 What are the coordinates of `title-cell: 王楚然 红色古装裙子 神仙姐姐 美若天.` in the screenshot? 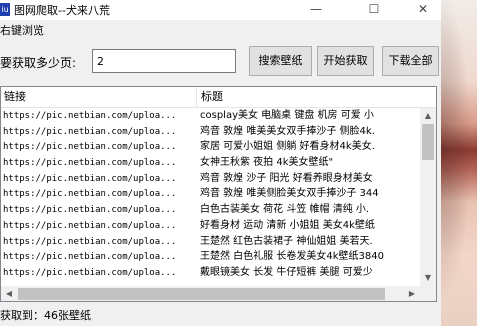 It's located at (309, 242).